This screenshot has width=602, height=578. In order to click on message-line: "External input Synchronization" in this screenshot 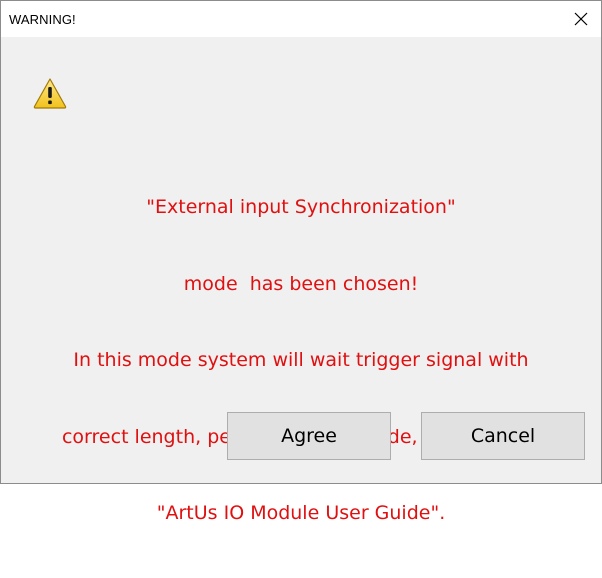, I will do `click(301, 207)`.